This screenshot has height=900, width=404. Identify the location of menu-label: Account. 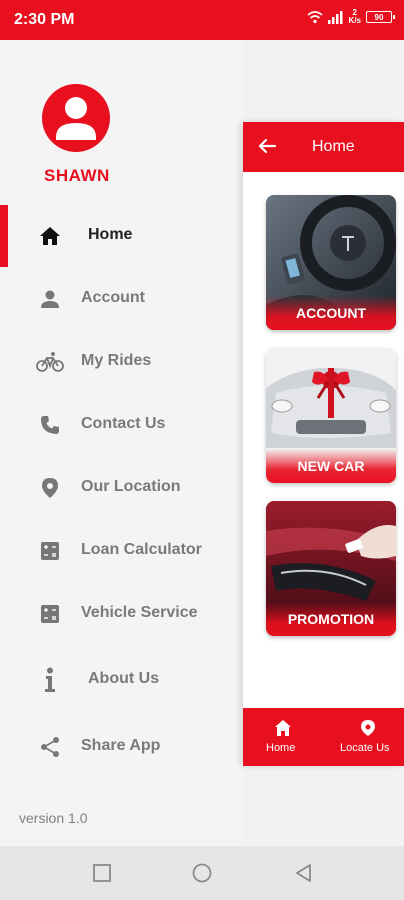
(113, 297).